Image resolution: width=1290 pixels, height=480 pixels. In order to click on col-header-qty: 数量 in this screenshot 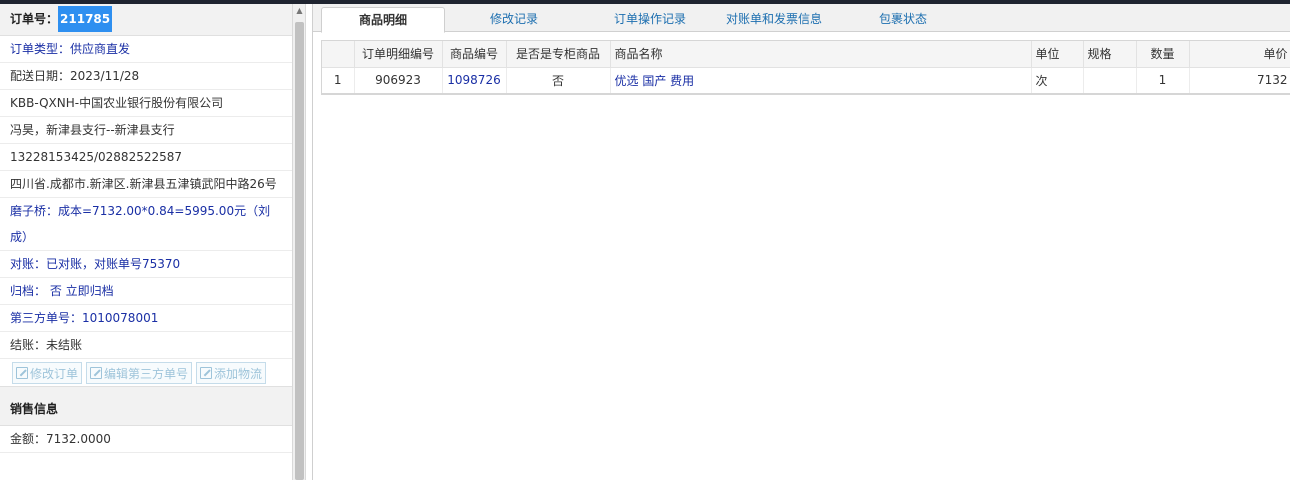, I will do `click(1163, 54)`.